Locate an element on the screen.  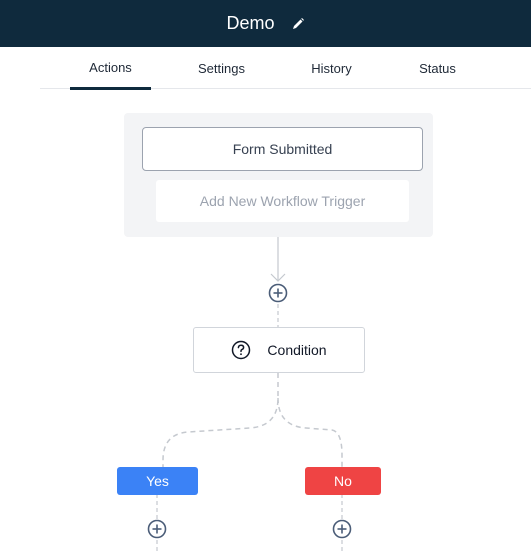
add-workflow-trigger-button: Add New Workflow Trigger is located at coordinates (282, 201).